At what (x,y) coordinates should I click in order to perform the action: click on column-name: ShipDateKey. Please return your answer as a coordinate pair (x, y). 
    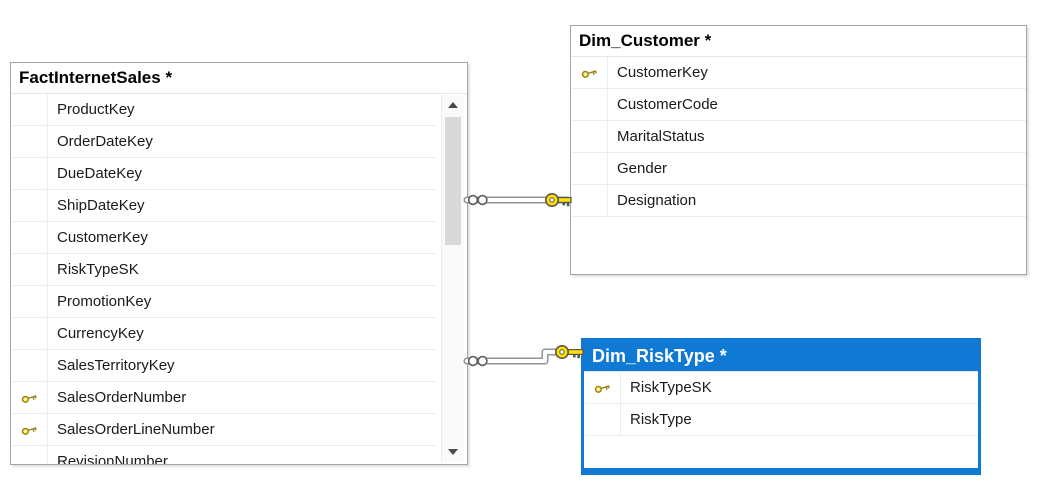
    Looking at the image, I should click on (101, 205).